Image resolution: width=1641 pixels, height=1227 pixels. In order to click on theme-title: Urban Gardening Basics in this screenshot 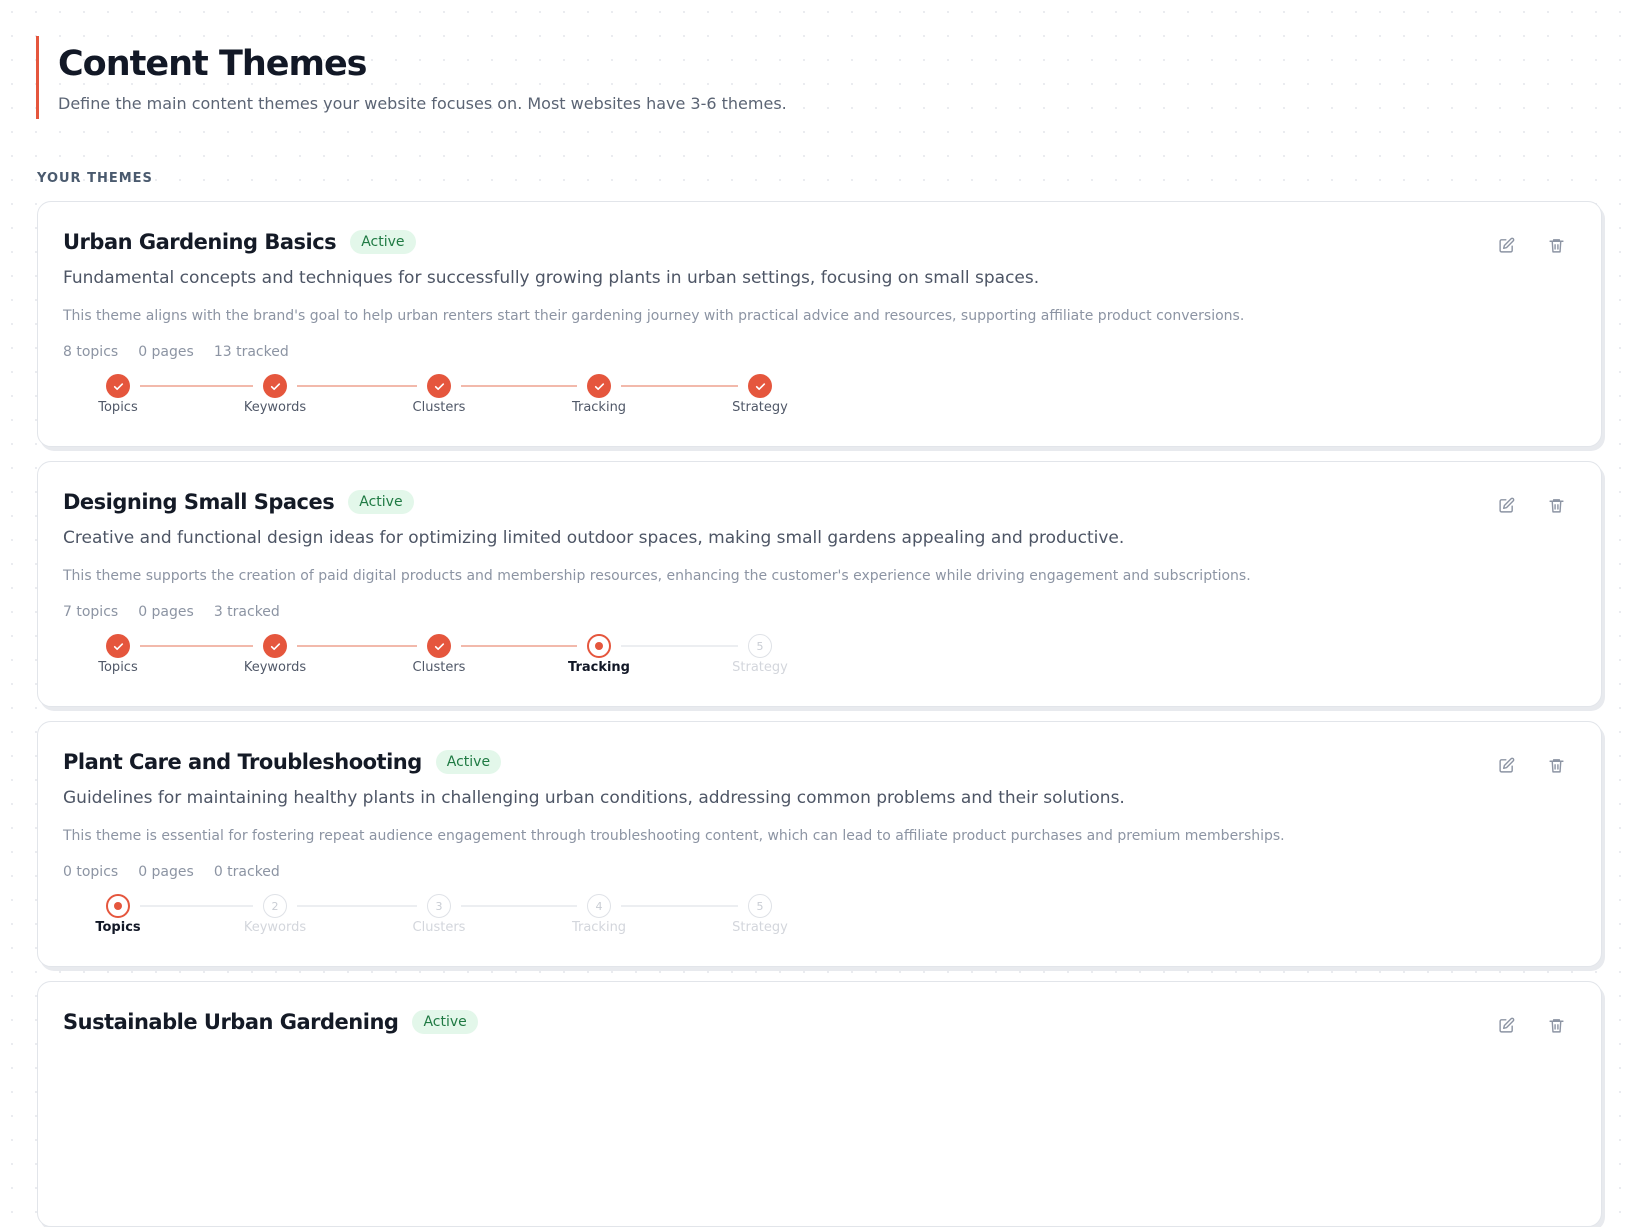, I will do `click(200, 242)`.